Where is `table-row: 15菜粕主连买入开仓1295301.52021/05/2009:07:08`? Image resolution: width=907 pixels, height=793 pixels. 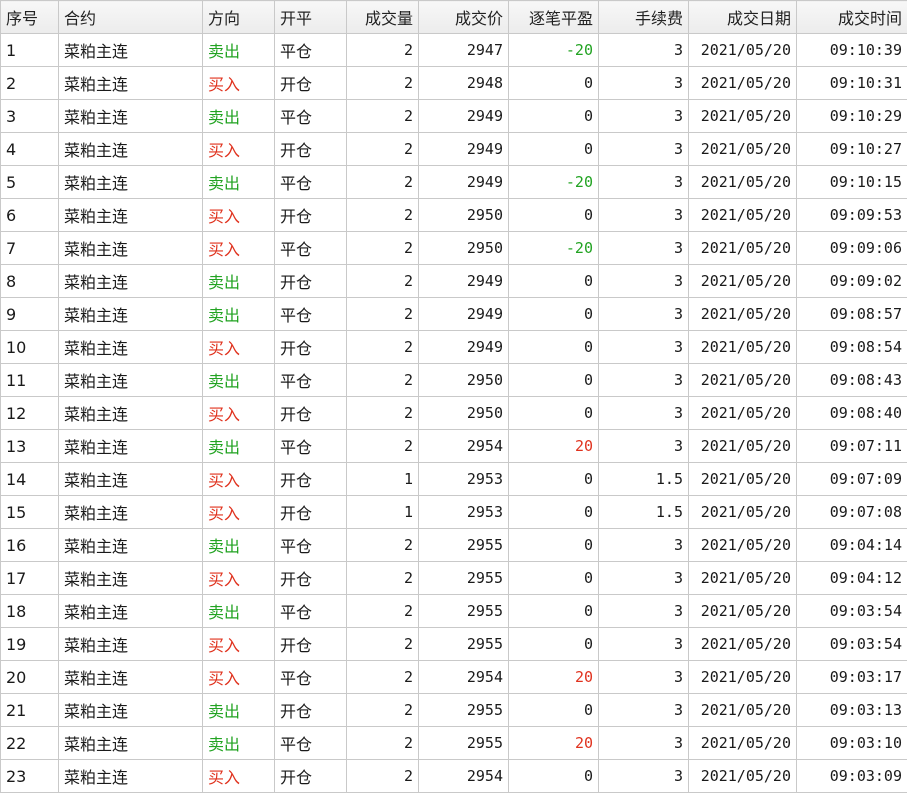
table-row: 15菜粕主连买入开仓1295301.52021/05/2009:07:08 is located at coordinates (454, 512).